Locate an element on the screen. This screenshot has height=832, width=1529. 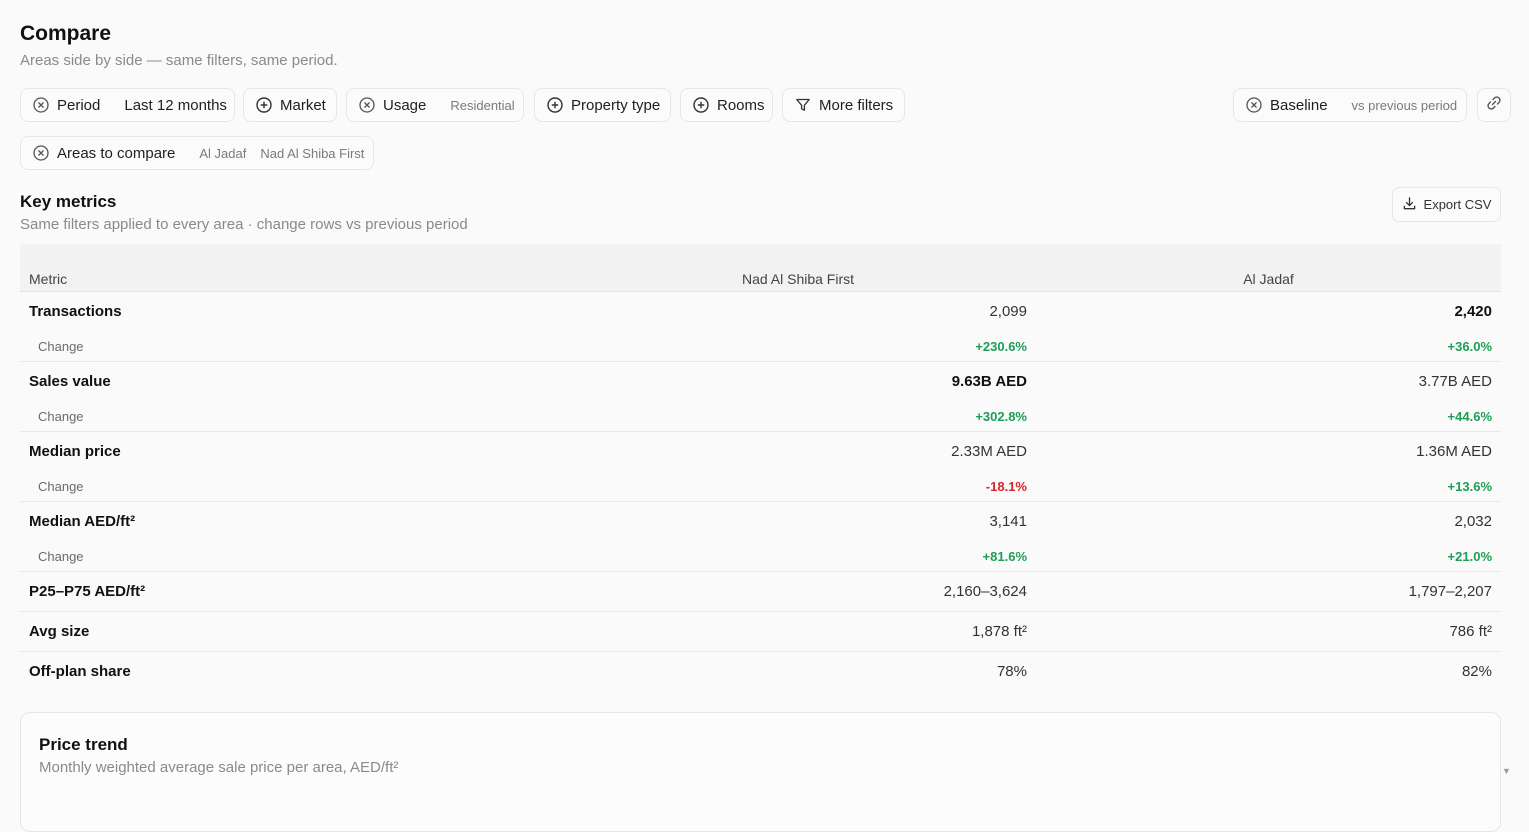
metric-label: Median AED/ft² is located at coordinates (82, 521).